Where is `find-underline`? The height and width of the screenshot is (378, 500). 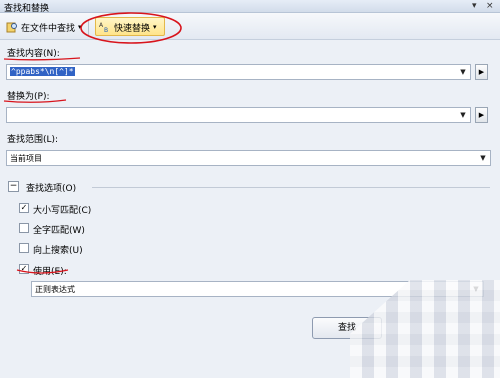
find-underline is located at coordinates (42, 59).